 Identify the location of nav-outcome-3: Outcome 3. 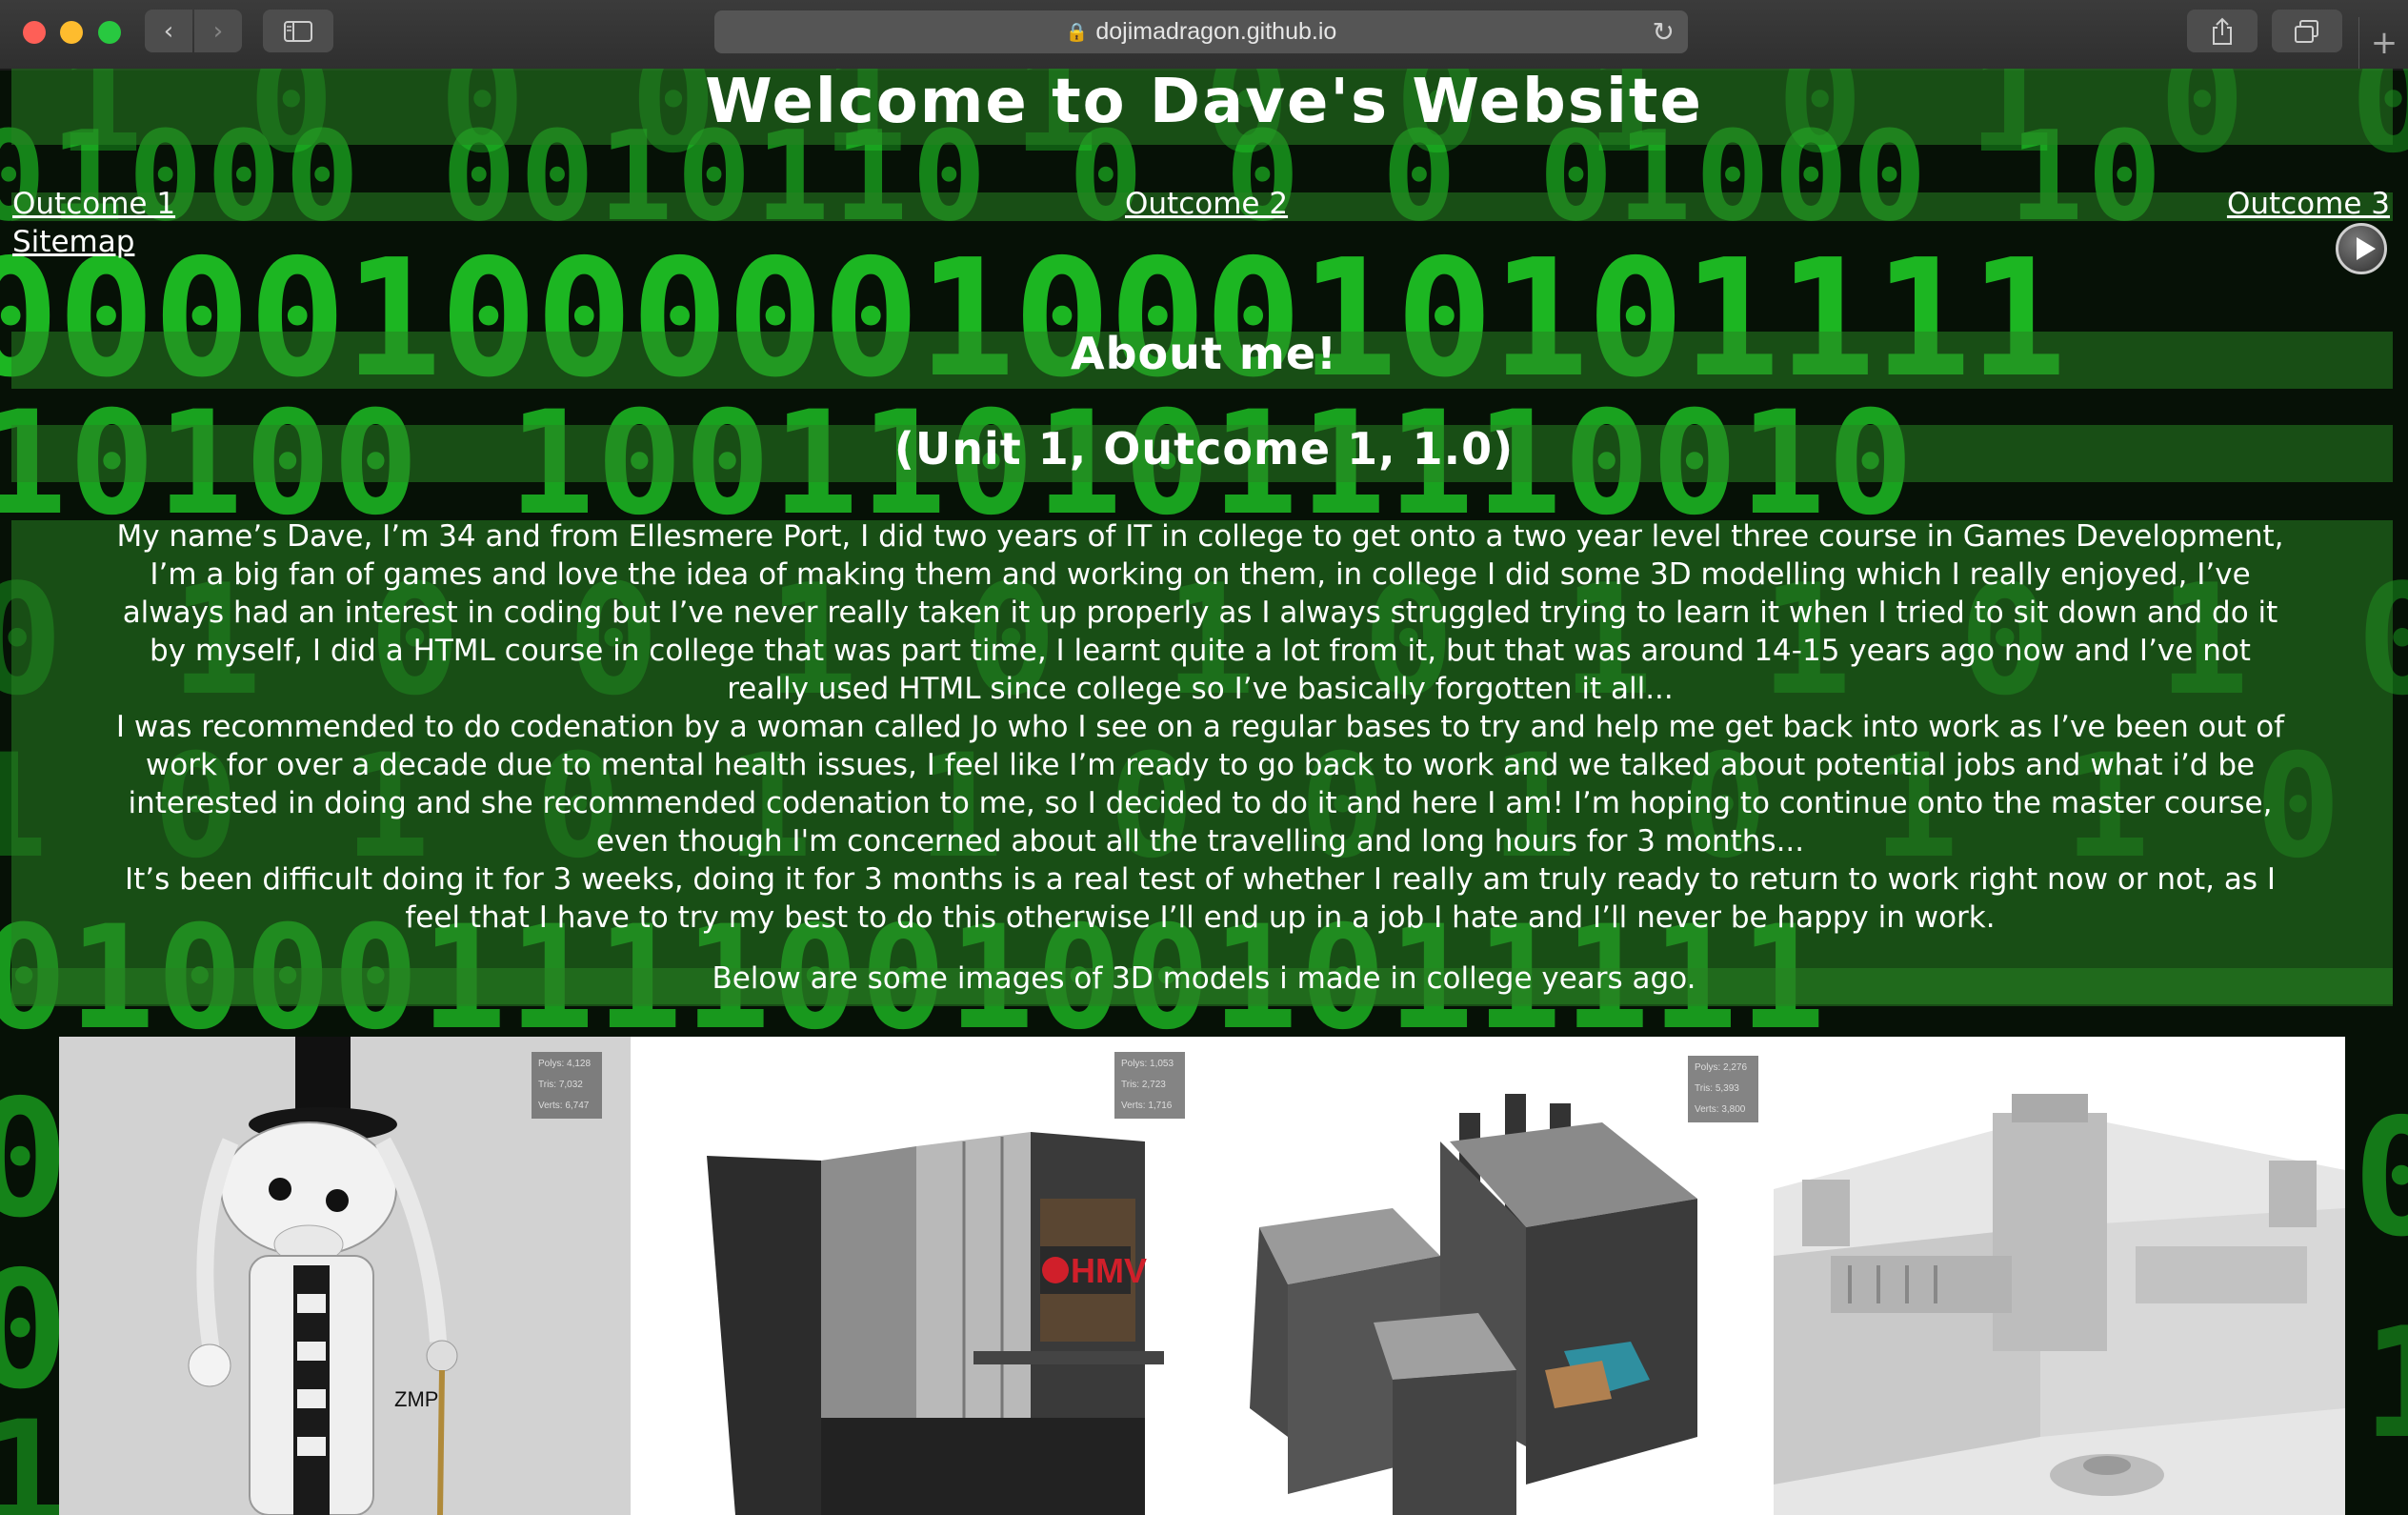
(2308, 204).